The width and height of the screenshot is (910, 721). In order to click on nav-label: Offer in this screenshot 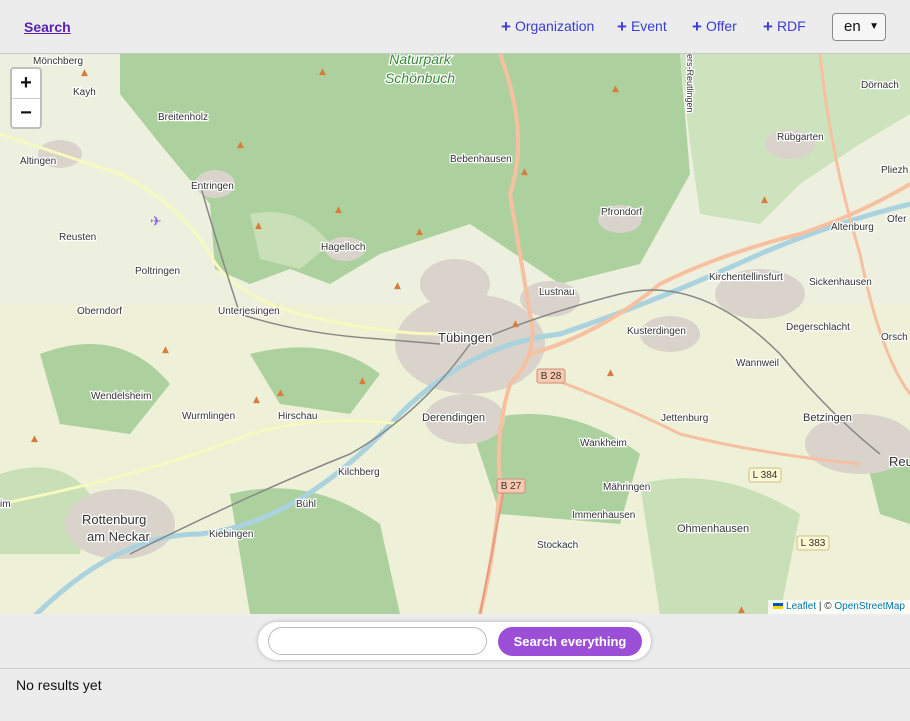, I will do `click(721, 26)`.